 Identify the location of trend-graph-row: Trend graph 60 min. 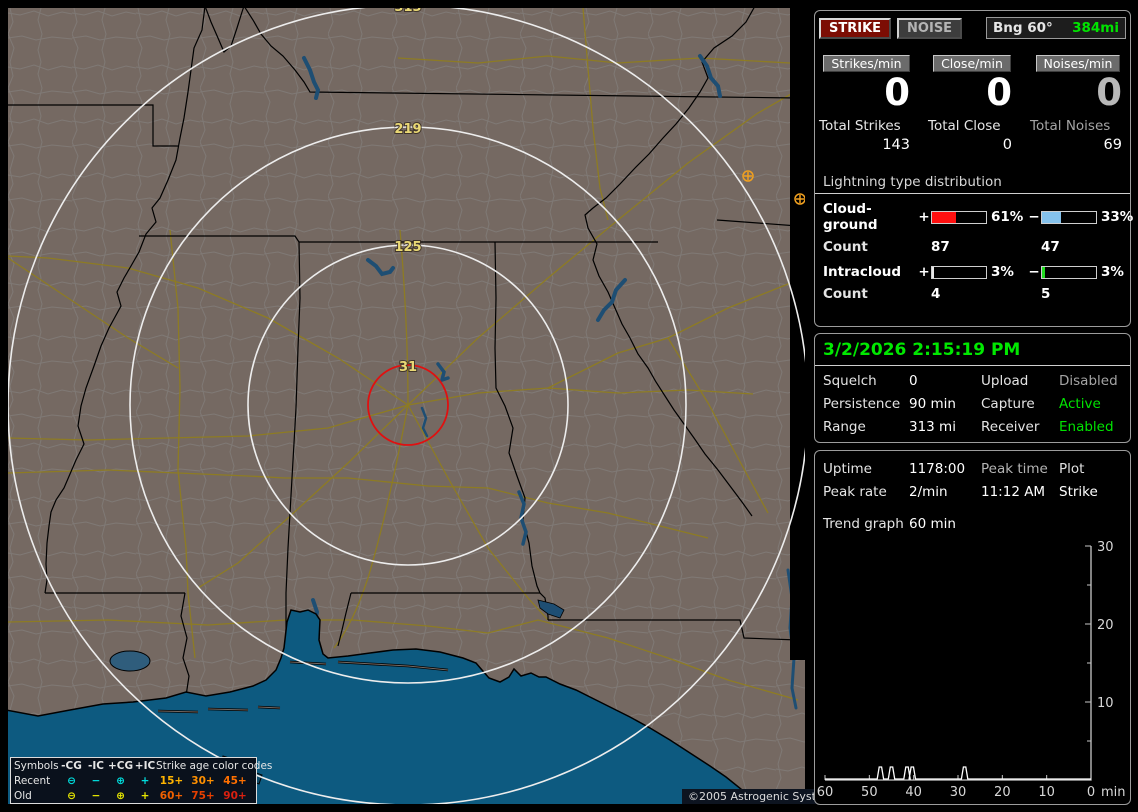
(972, 524).